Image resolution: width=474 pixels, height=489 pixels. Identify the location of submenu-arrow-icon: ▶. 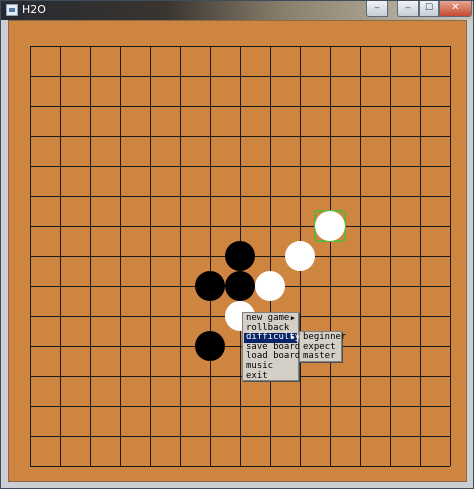
(292, 318).